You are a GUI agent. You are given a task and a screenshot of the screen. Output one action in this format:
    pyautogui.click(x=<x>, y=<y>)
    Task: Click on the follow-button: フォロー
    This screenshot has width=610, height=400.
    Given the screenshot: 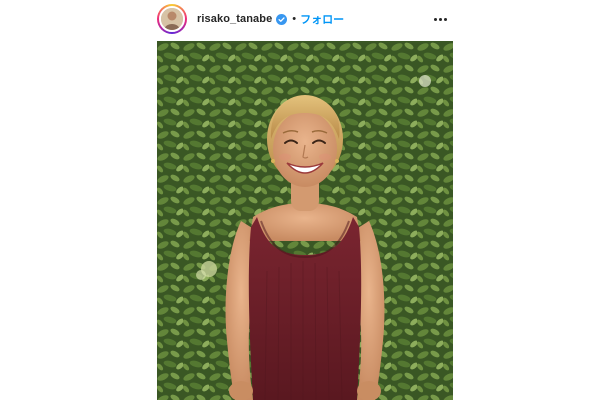 What is the action you would take?
    pyautogui.click(x=322, y=19)
    